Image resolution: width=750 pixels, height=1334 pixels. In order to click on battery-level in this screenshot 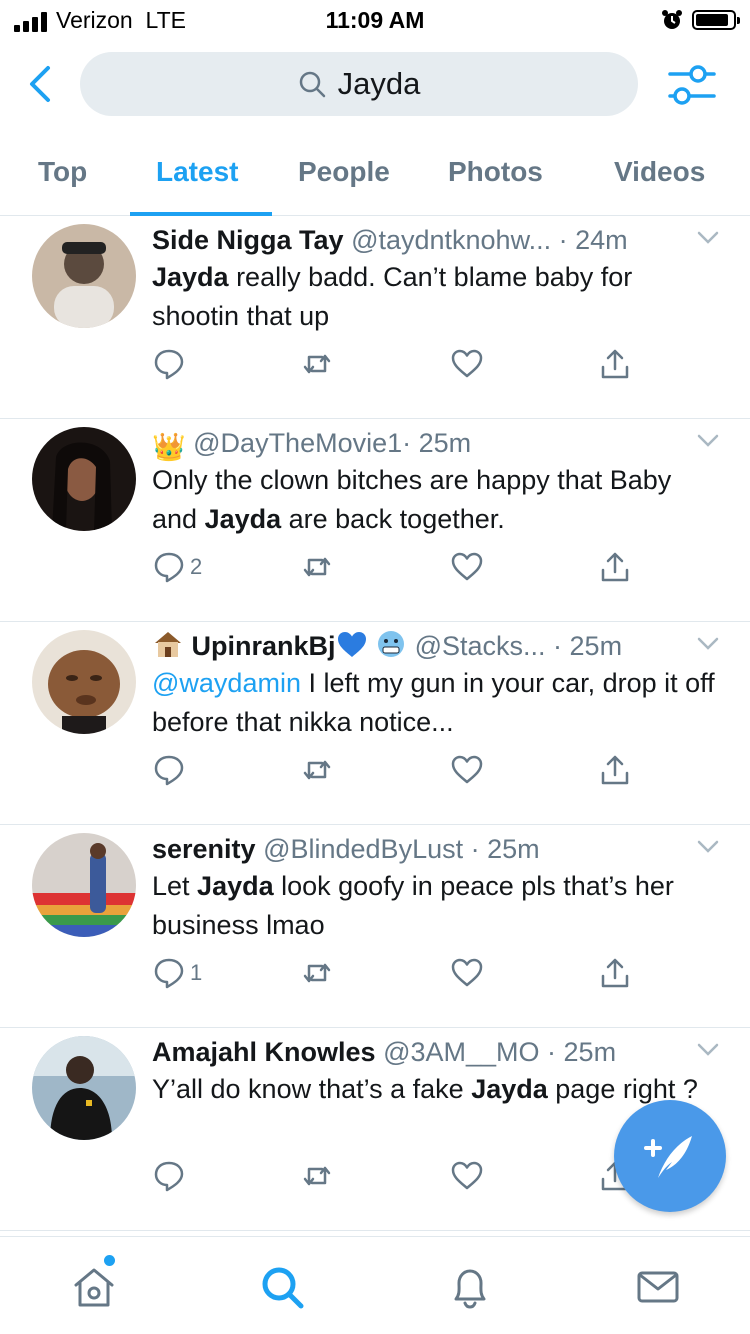, I will do `click(712, 20)`.